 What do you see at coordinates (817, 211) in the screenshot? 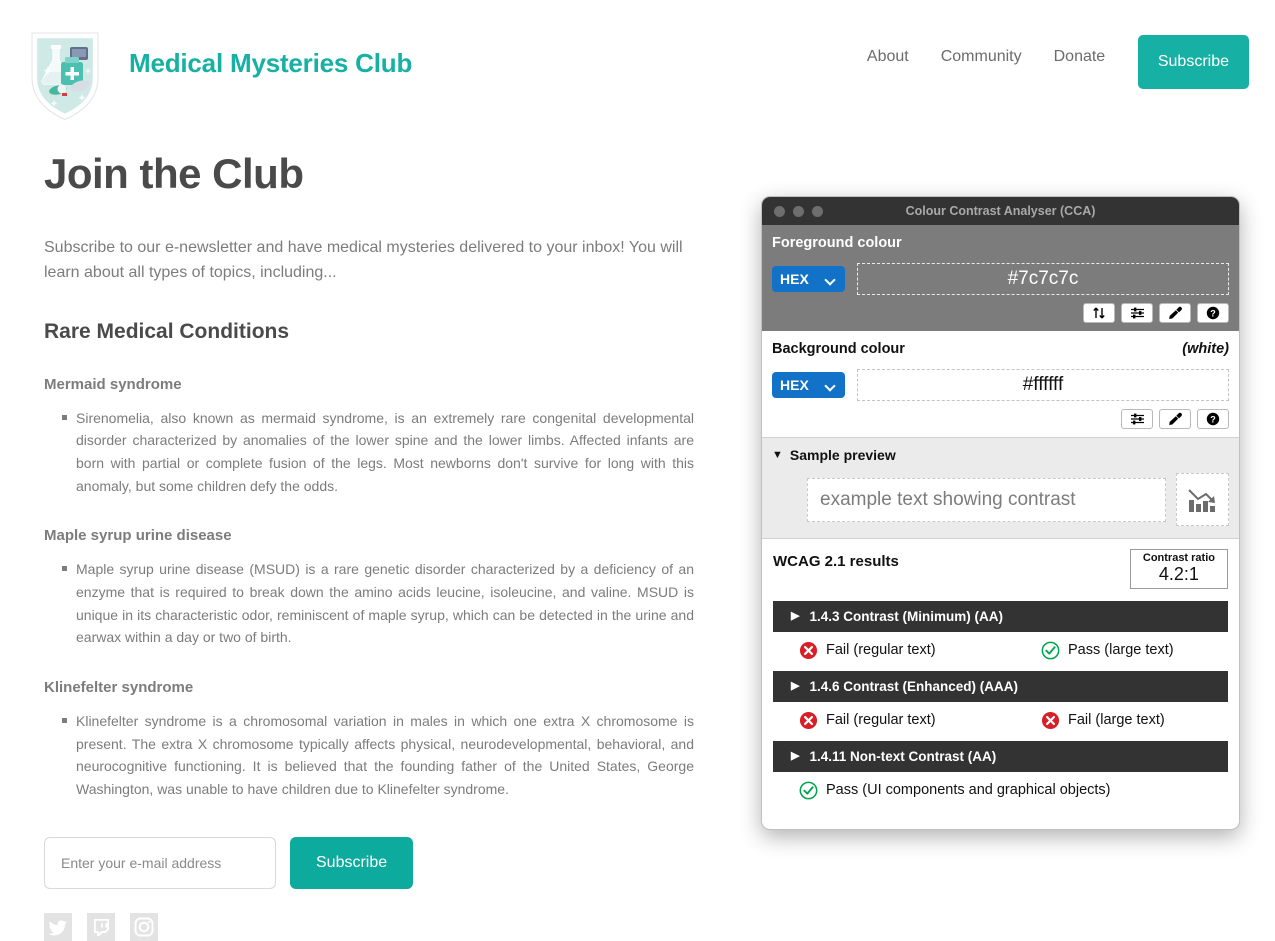
I see `maximize-window-button` at bounding box center [817, 211].